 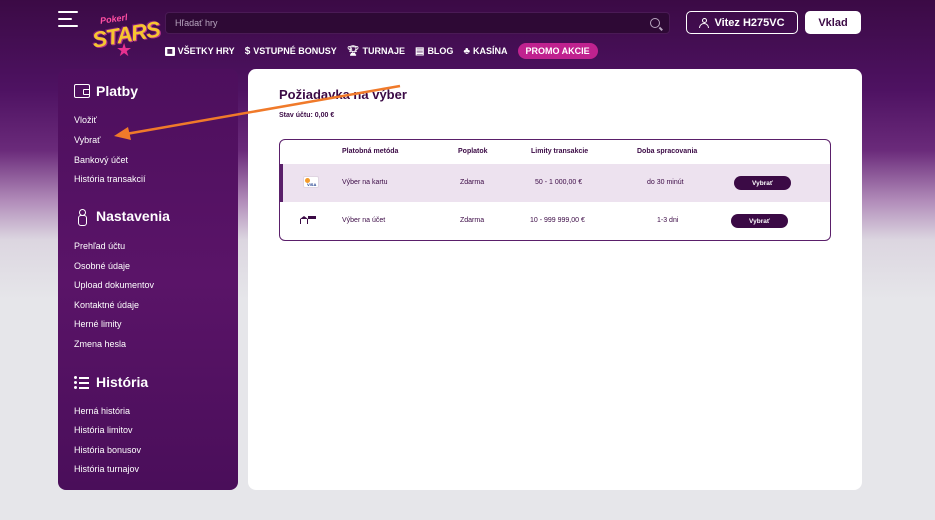 I want to click on nav-promo-button: PROMO AKCIE, so click(x=557, y=51).